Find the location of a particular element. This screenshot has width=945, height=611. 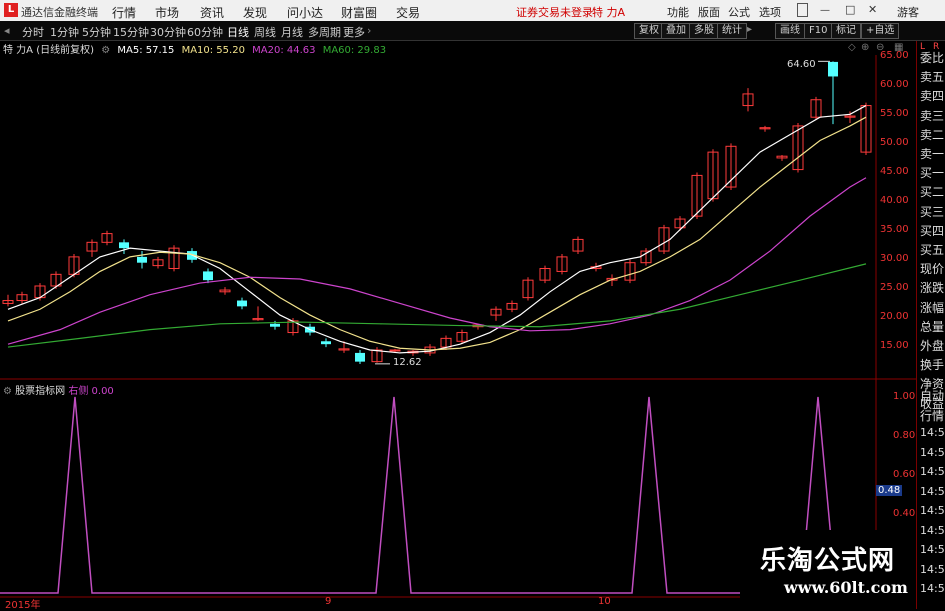

panel-item: 卖四 is located at coordinates (932, 96).